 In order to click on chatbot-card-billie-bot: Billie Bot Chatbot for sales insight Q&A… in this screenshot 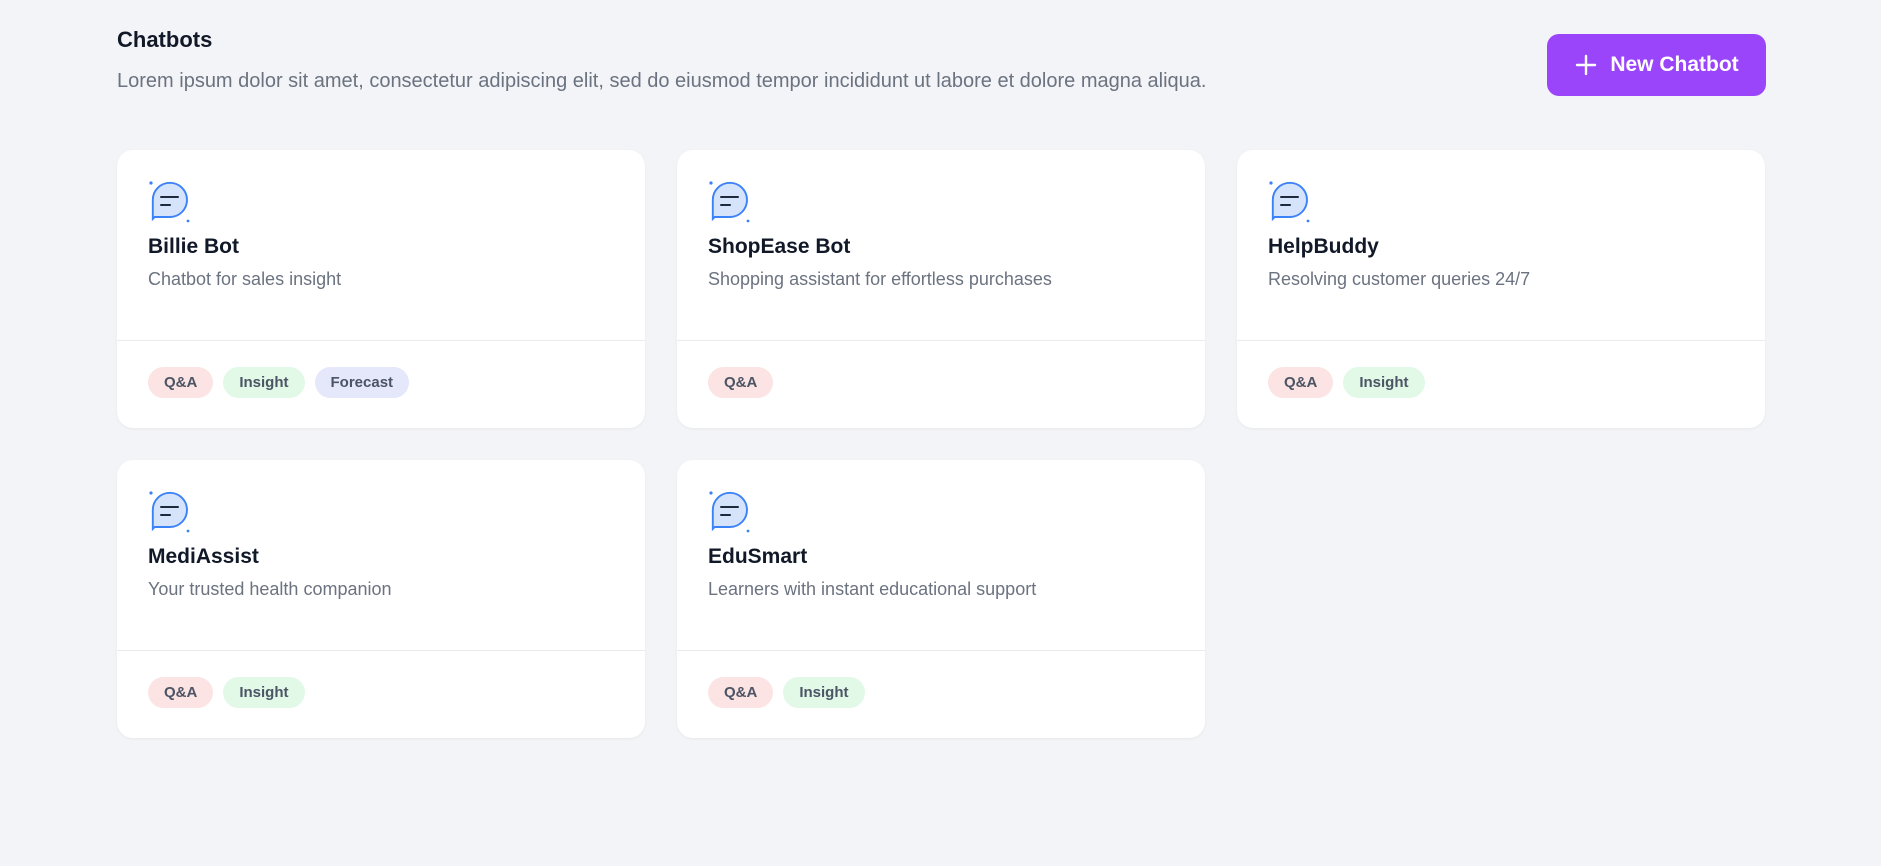, I will do `click(381, 289)`.